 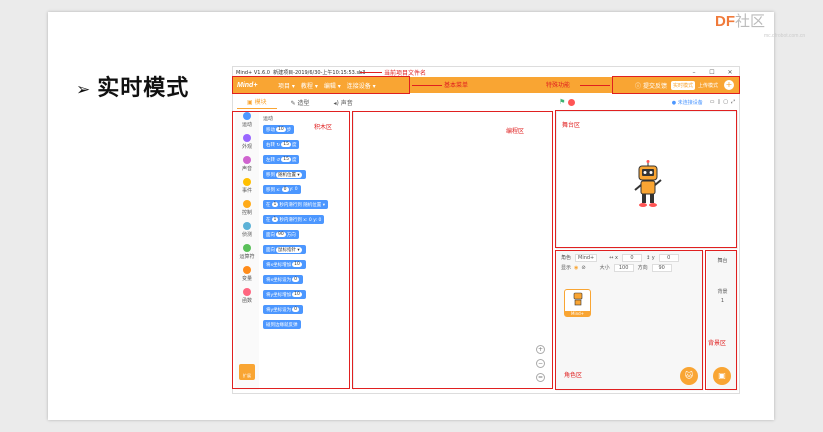 I want to click on project-file-name: 新建项目-2019/6/30-上午10:15:53.sb3, so click(x=319, y=72).